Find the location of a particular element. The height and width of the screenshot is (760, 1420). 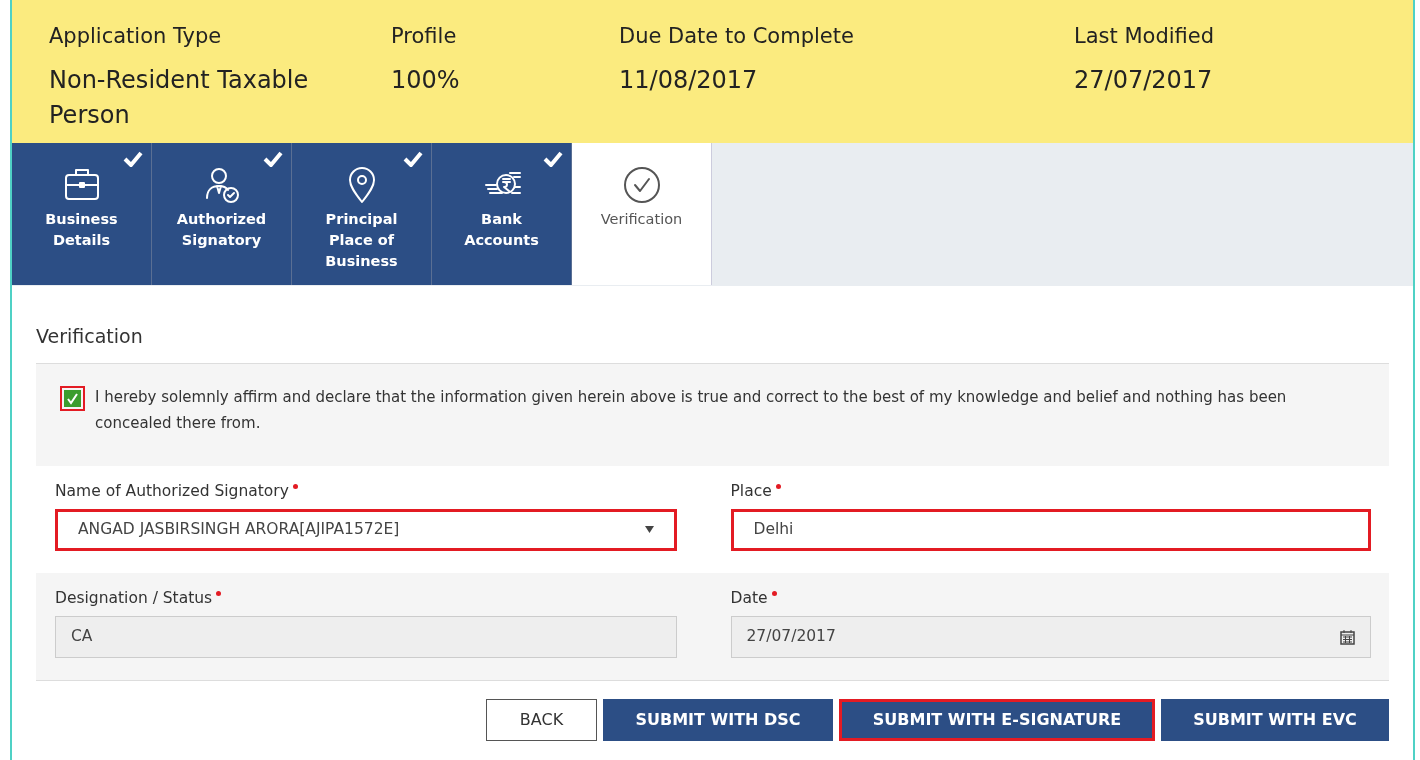

checkbox is located at coordinates (72, 398).